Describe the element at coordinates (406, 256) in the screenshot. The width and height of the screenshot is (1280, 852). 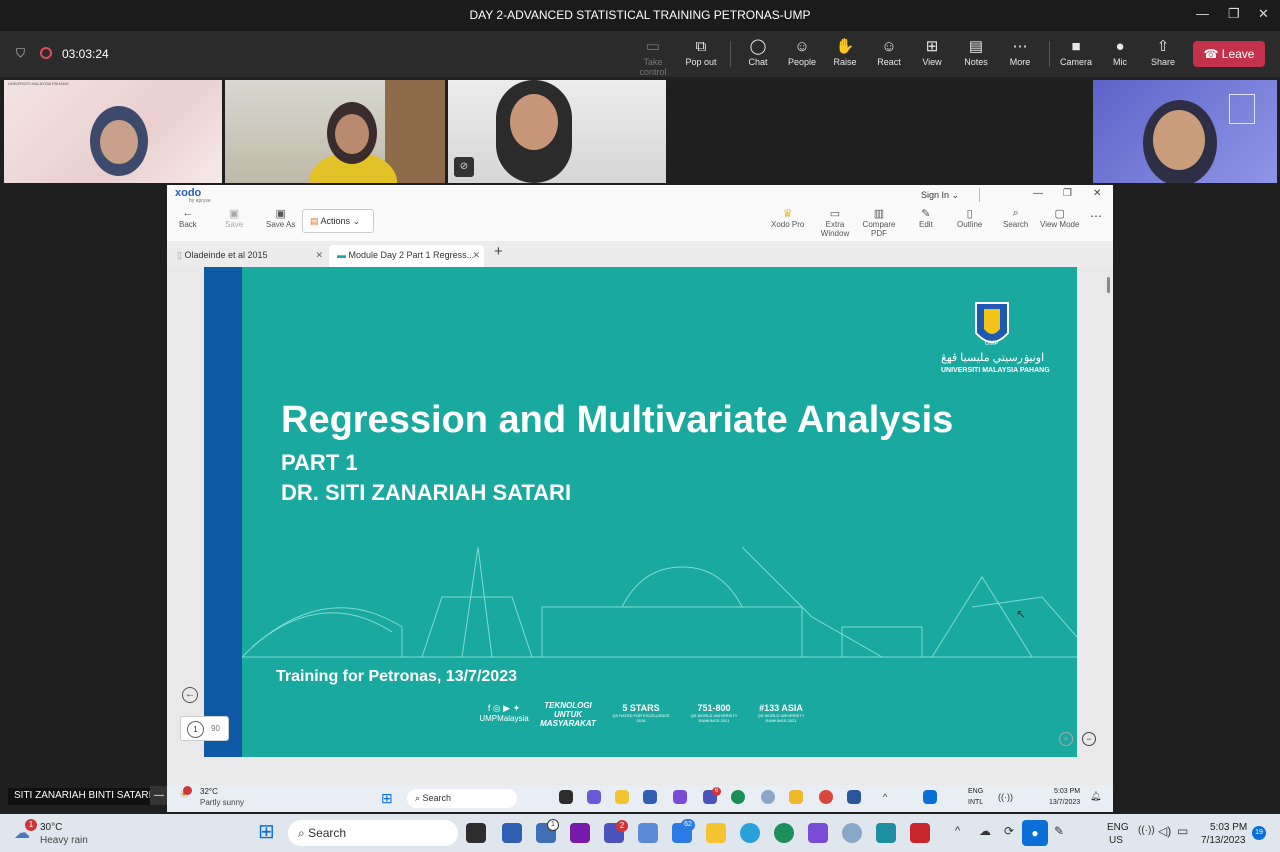
I see `tab-module-day2: ▬ Module Day 2 Part 1 Regress... ✕` at that location.